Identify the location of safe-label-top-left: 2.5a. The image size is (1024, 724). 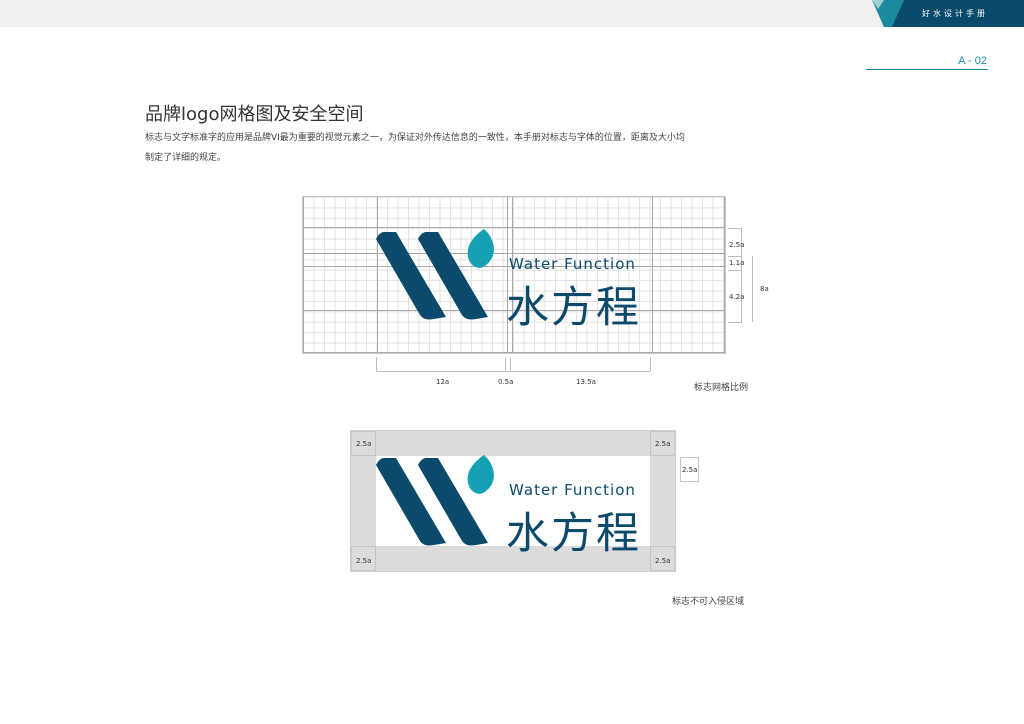
(364, 444).